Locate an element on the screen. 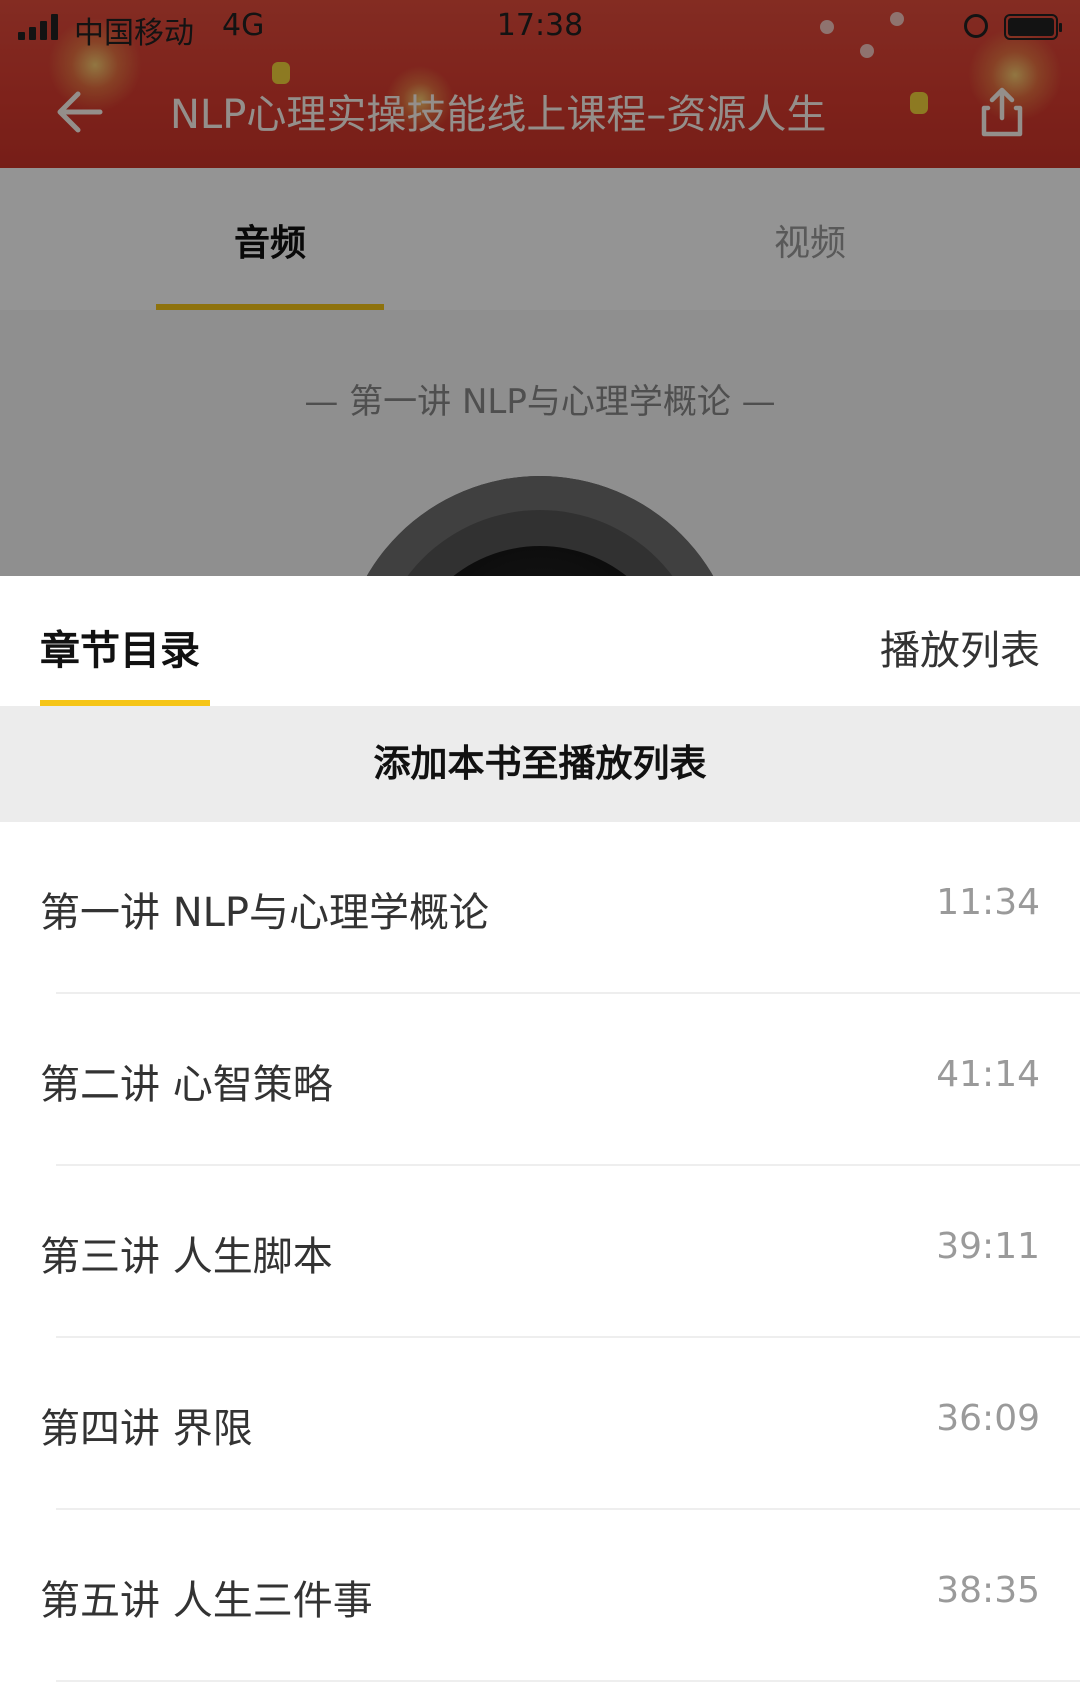 This screenshot has width=1080, height=1694. tab-chapter-catalog: 章节目录 is located at coordinates (120, 647).